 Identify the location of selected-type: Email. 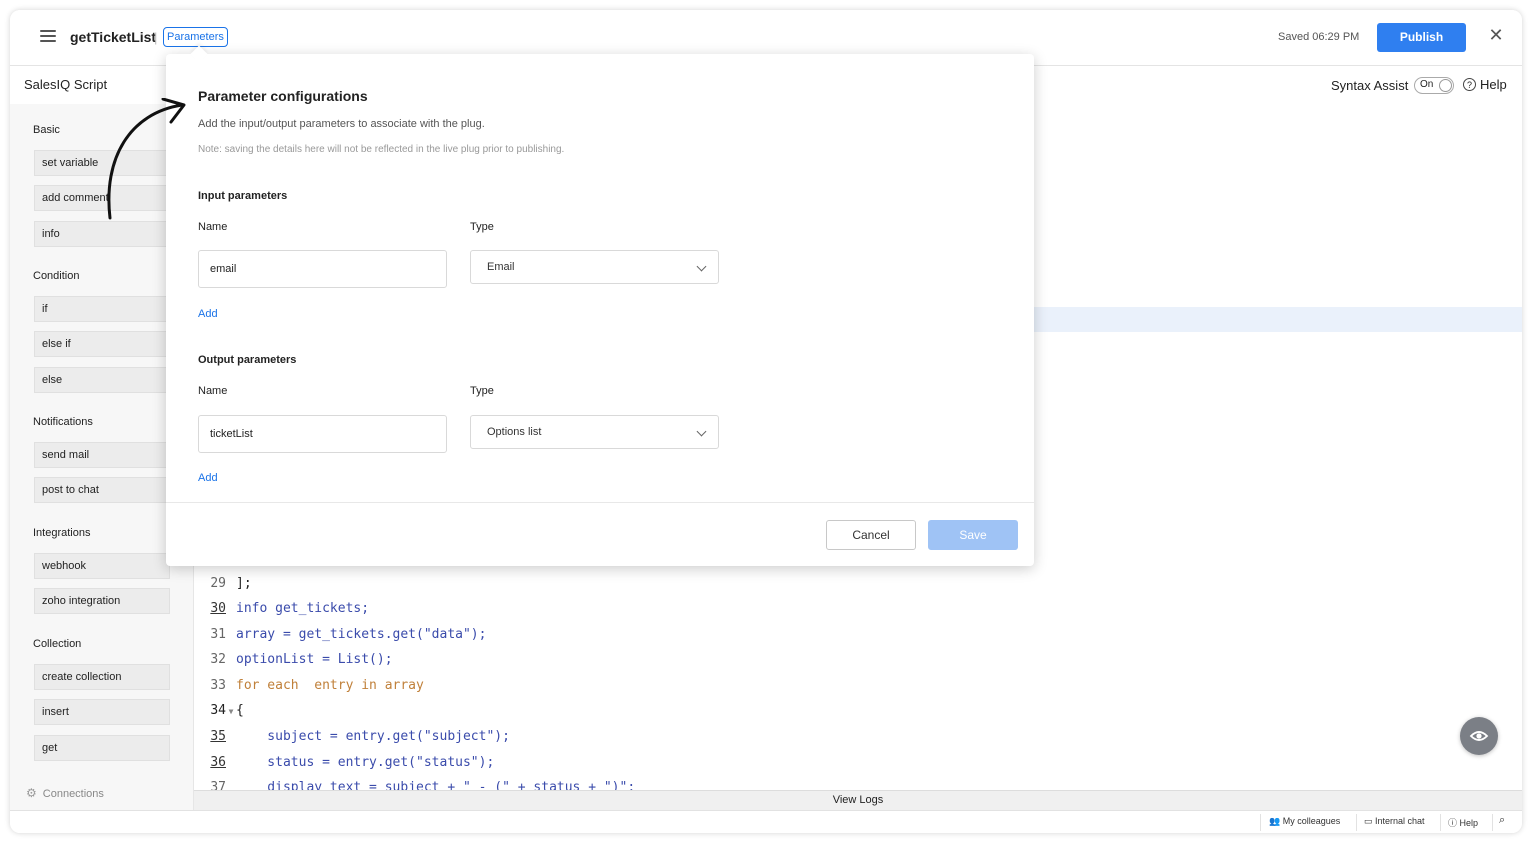
(501, 267).